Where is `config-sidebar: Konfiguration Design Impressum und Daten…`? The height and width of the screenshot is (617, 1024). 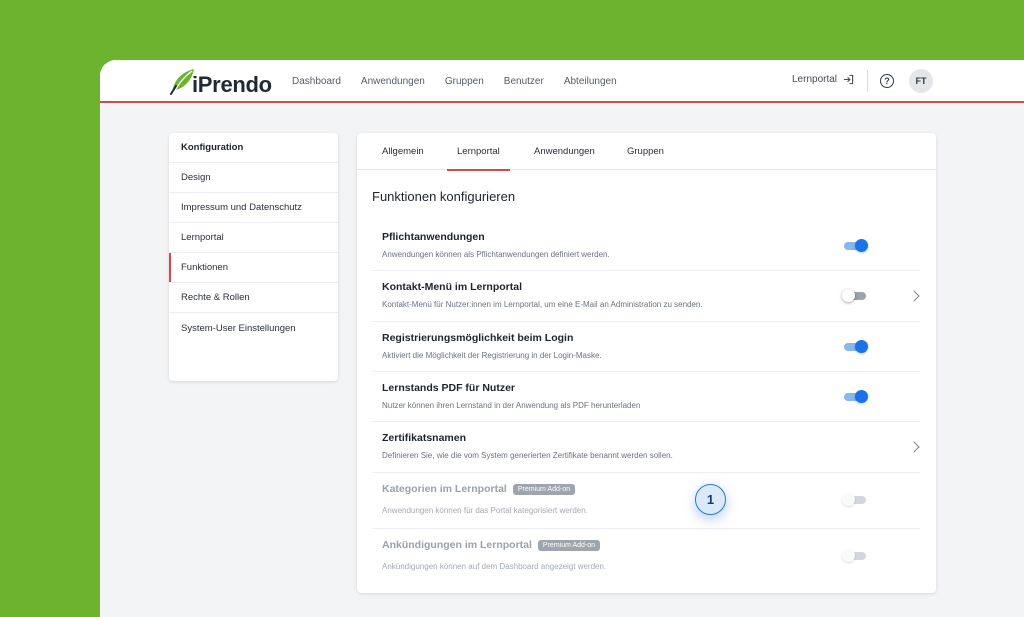
config-sidebar: Konfiguration Design Impressum und Daten… is located at coordinates (253, 257).